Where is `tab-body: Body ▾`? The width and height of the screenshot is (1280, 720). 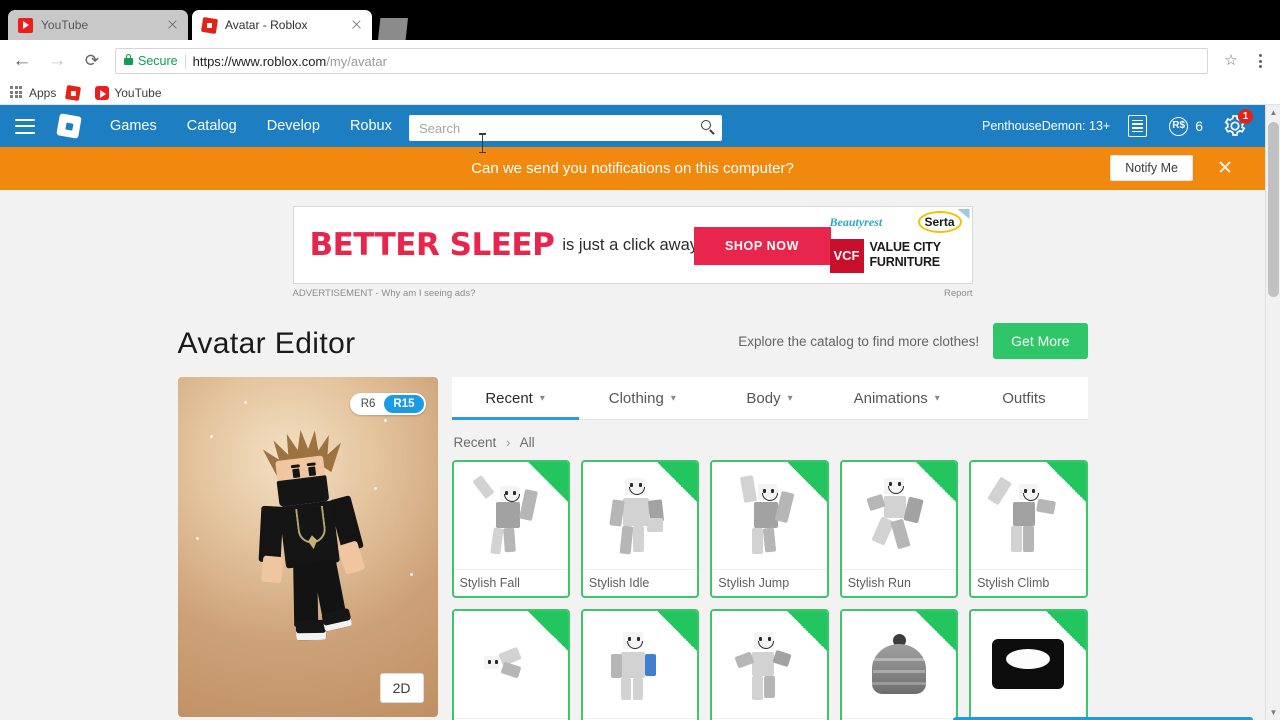
tab-body: Body ▾ is located at coordinates (769, 398).